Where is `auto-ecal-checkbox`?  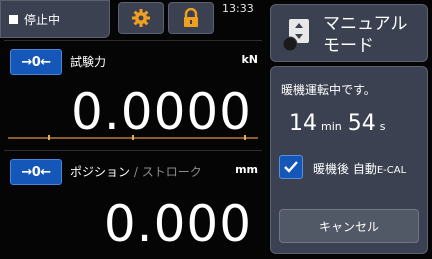 auto-ecal-checkbox is located at coordinates (291, 167).